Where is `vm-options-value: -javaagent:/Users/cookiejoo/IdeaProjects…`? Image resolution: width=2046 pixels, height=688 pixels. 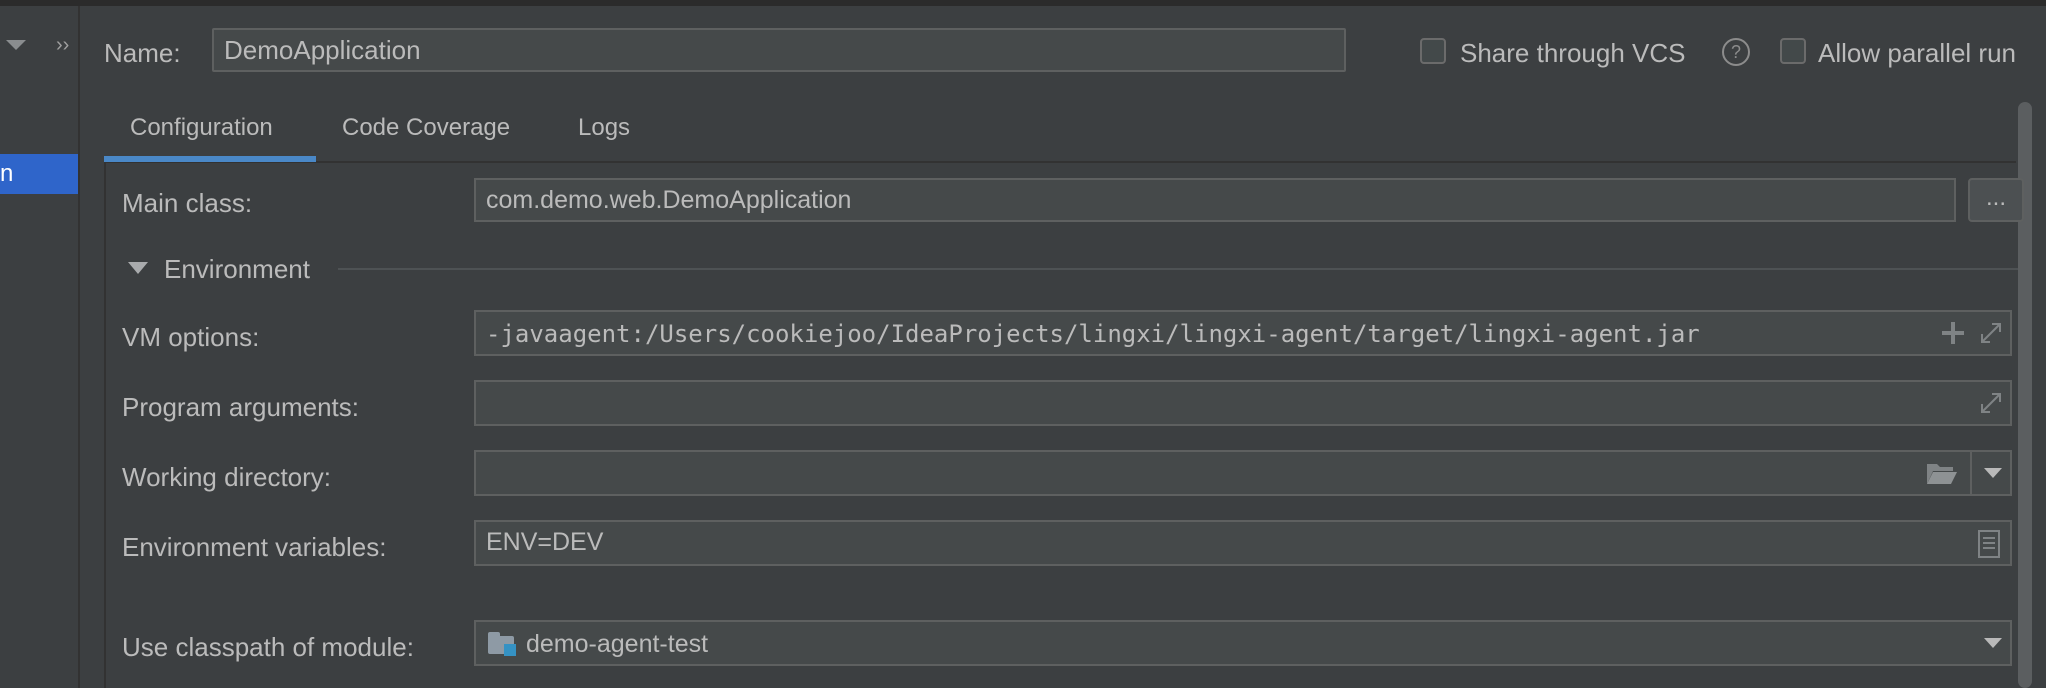 vm-options-value: -javaagent:/Users/cookiejoo/IdeaProjects… is located at coordinates (1093, 334).